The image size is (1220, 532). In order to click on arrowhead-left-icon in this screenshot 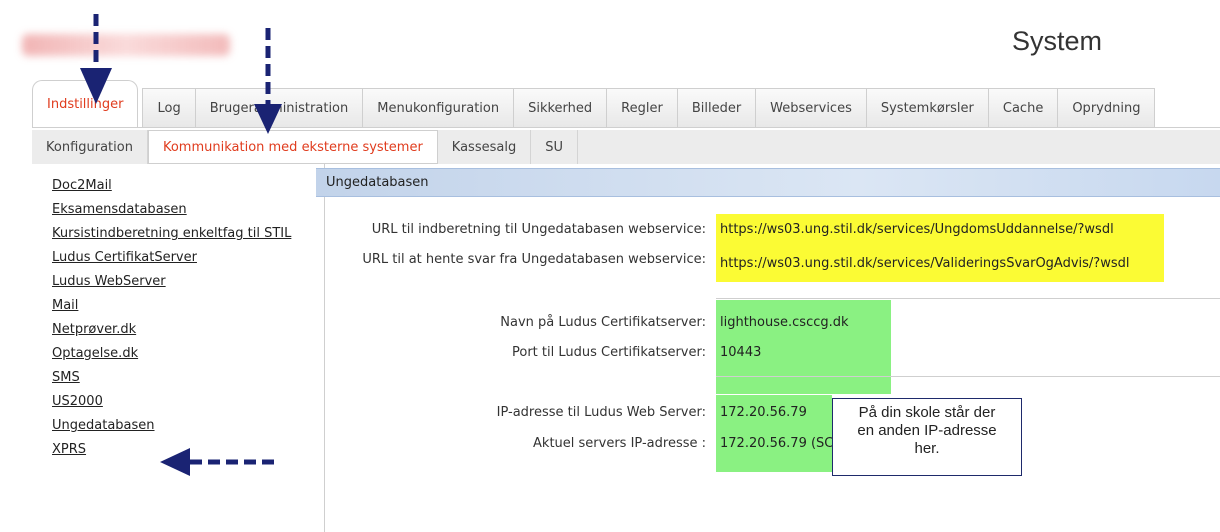, I will do `click(175, 462)`.